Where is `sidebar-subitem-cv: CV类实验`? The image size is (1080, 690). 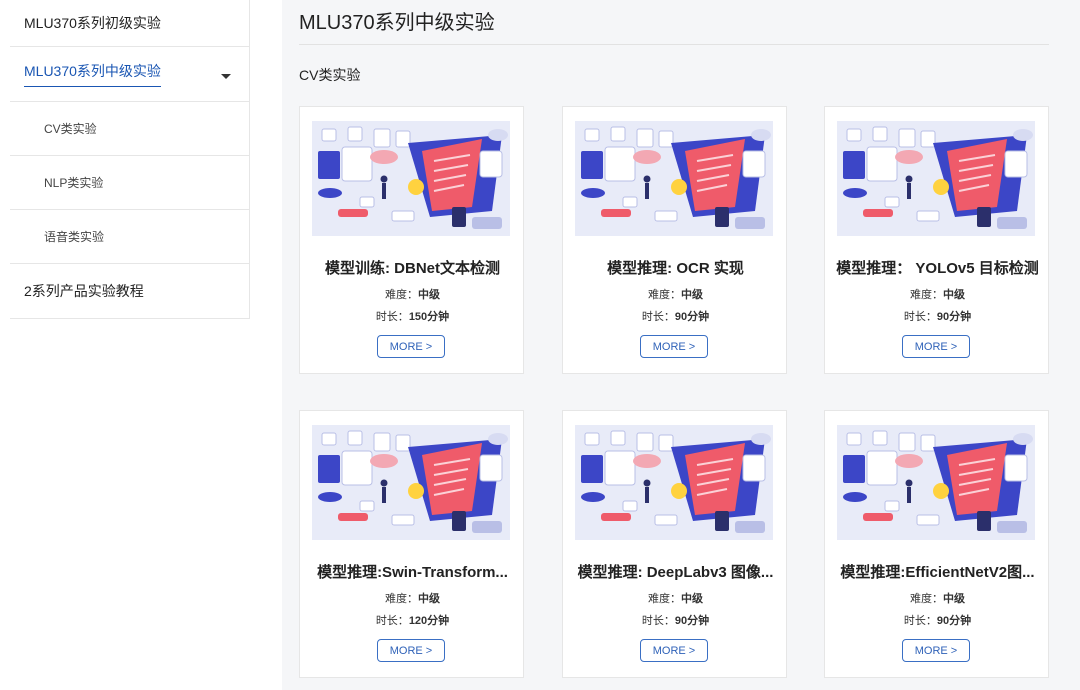
sidebar-subitem-cv: CV类实验 is located at coordinates (129, 129).